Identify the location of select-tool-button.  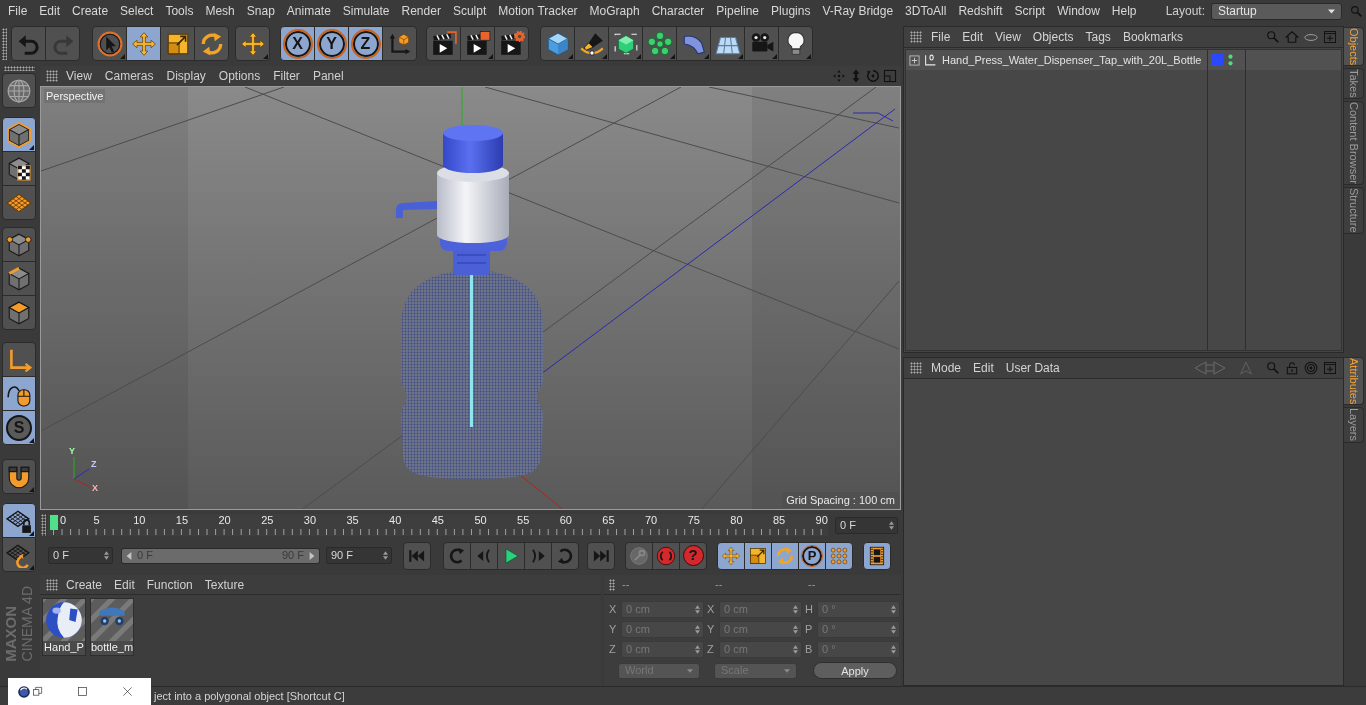
(109, 43).